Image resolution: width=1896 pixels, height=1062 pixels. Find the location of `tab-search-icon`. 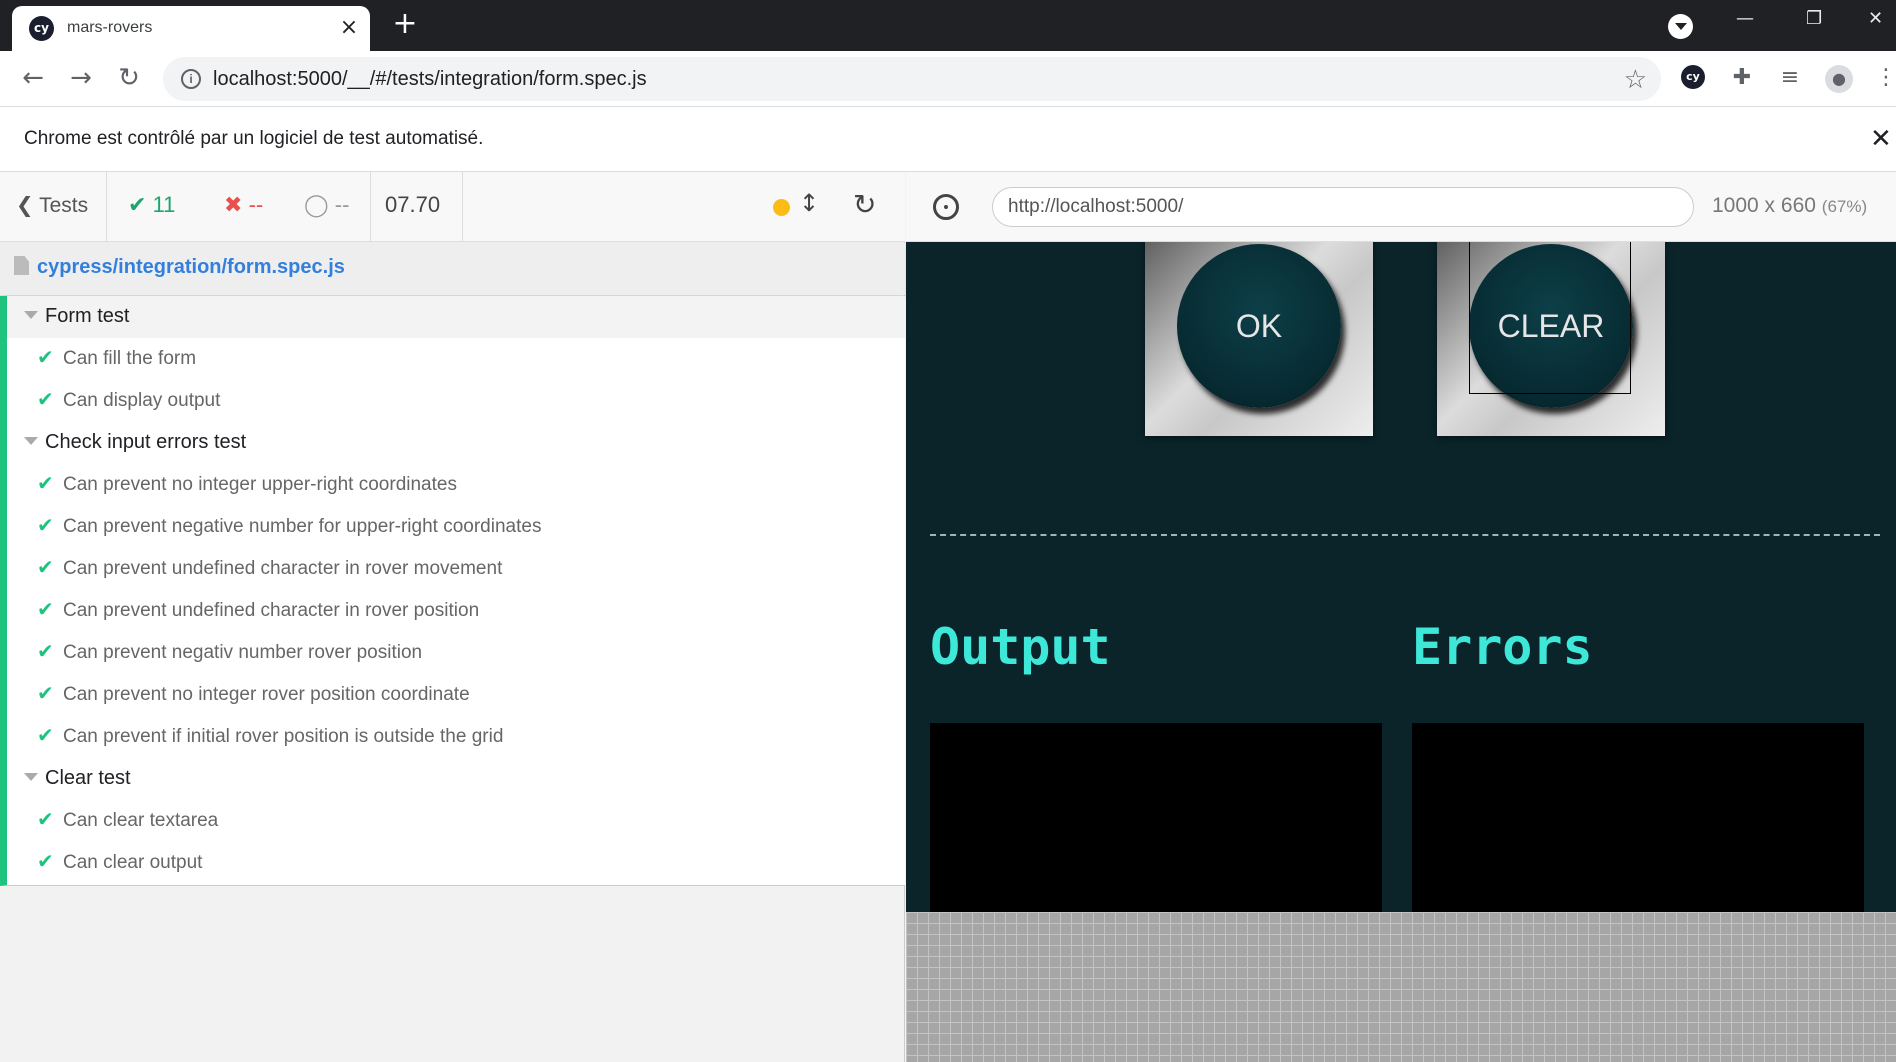

tab-search-icon is located at coordinates (1680, 26).